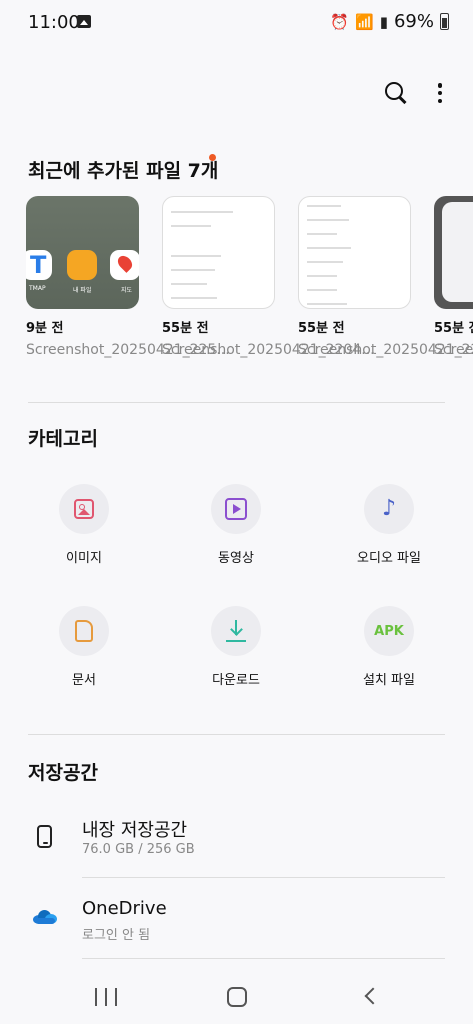 Image resolution: width=473 pixels, height=1024 pixels. What do you see at coordinates (45, 328) in the screenshot?
I see `file-time: 9분 전` at bounding box center [45, 328].